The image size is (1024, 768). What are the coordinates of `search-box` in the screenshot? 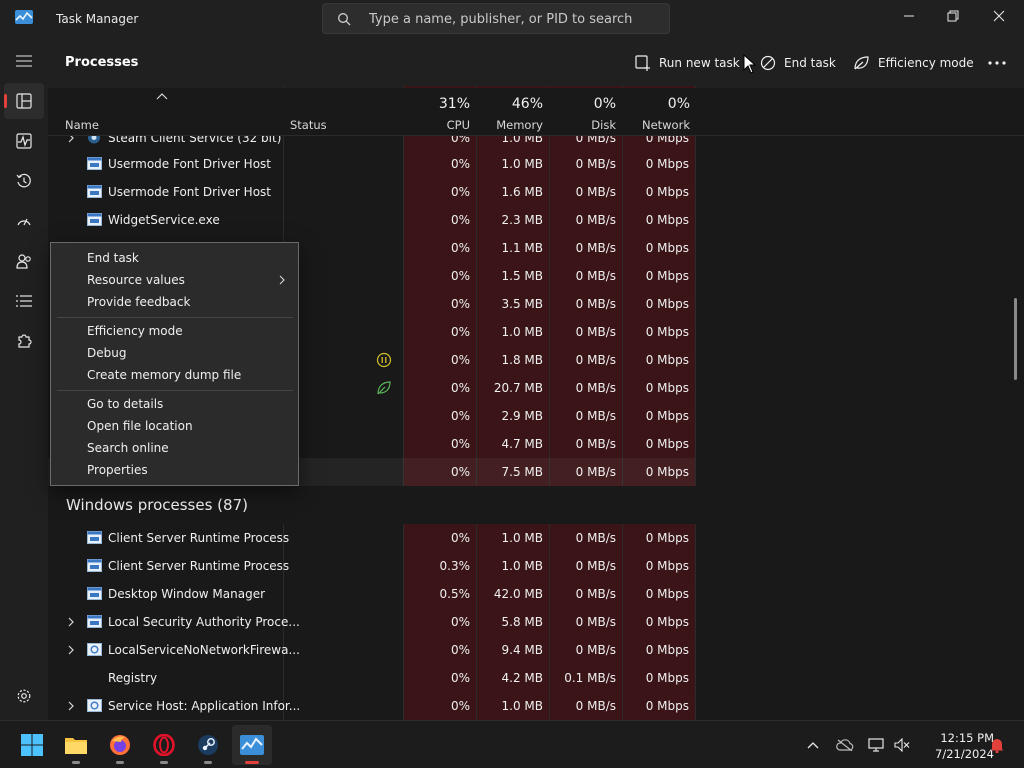 It's located at (496, 18).